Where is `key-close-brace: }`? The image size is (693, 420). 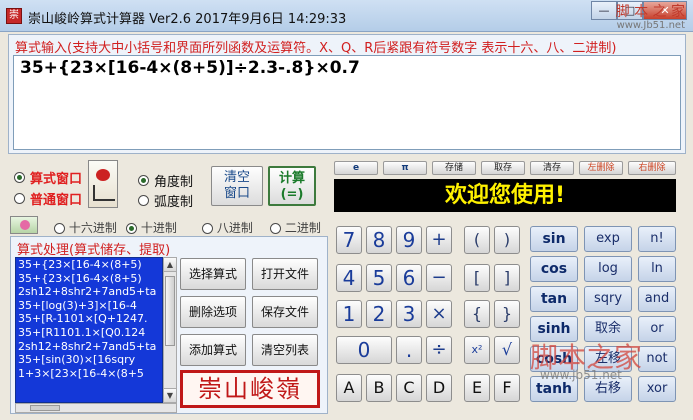 key-close-brace: } is located at coordinates (507, 314).